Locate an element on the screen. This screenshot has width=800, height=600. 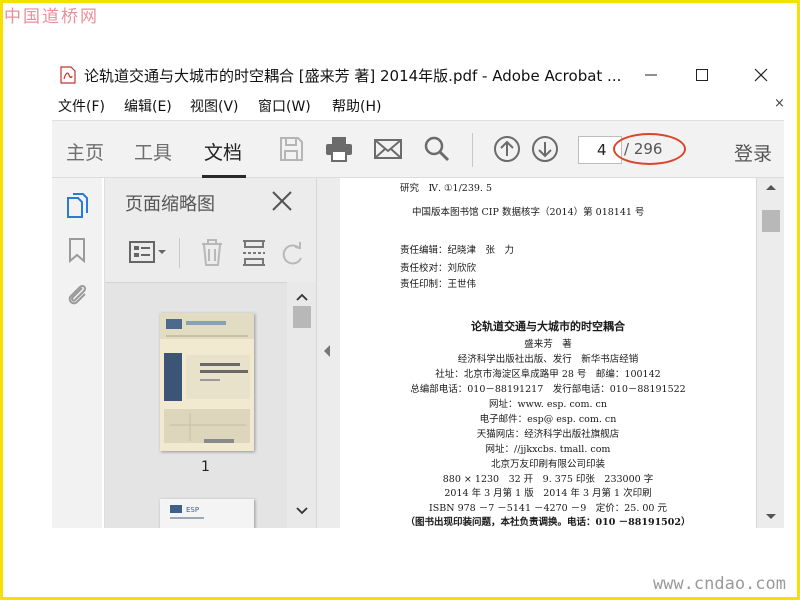
rotate-page-icon is located at coordinates (292, 253).